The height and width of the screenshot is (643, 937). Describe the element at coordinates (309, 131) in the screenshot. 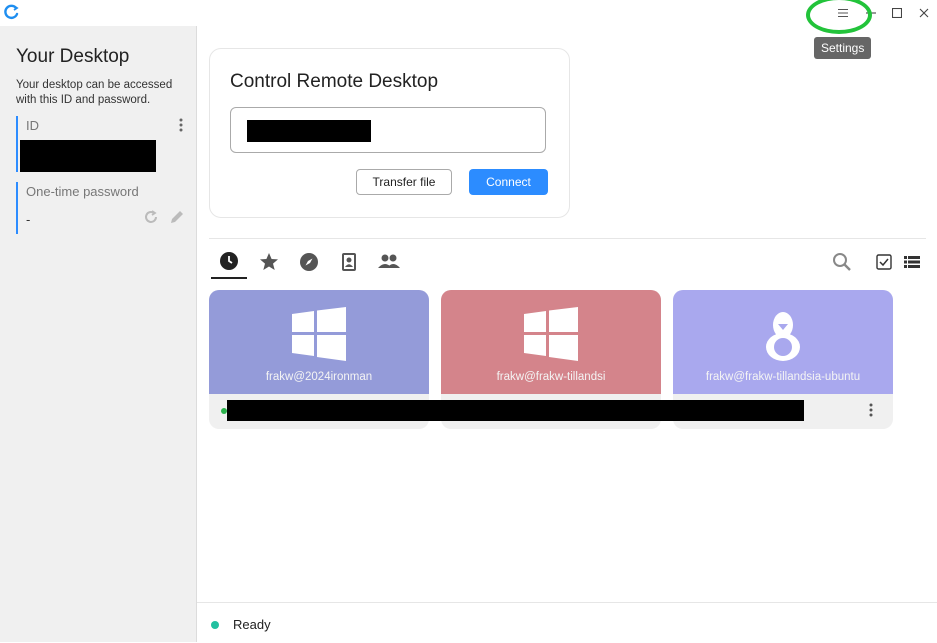

I see `remote-id-redacted` at that location.